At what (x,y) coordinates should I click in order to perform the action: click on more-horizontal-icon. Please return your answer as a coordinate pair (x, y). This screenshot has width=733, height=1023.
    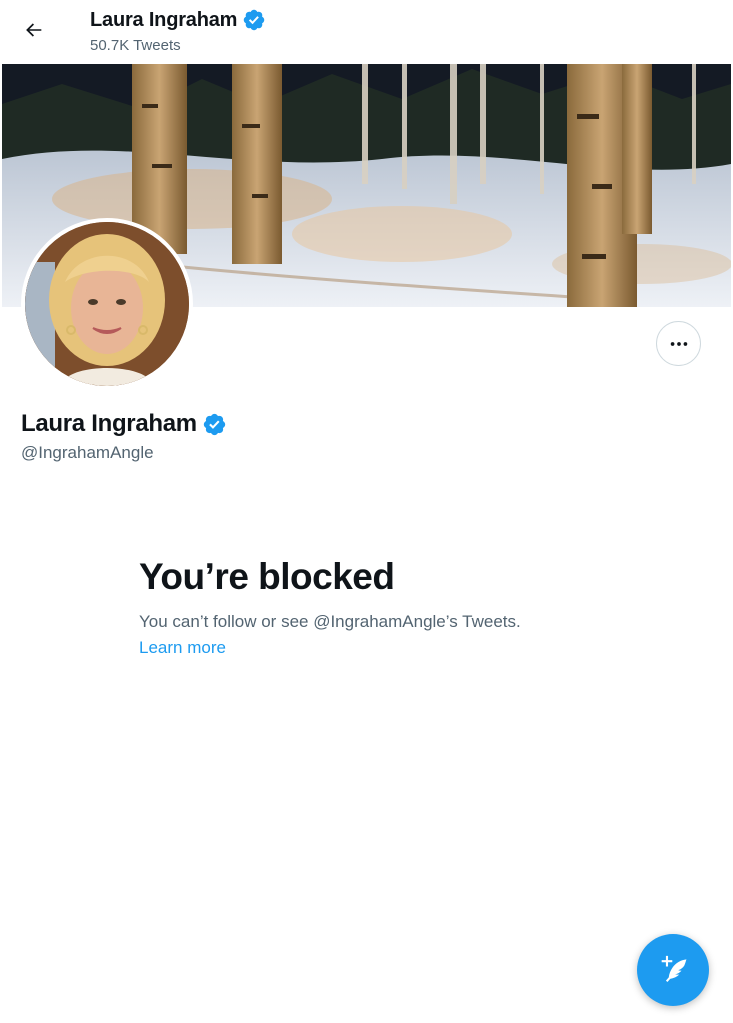
    Looking at the image, I should click on (678, 343).